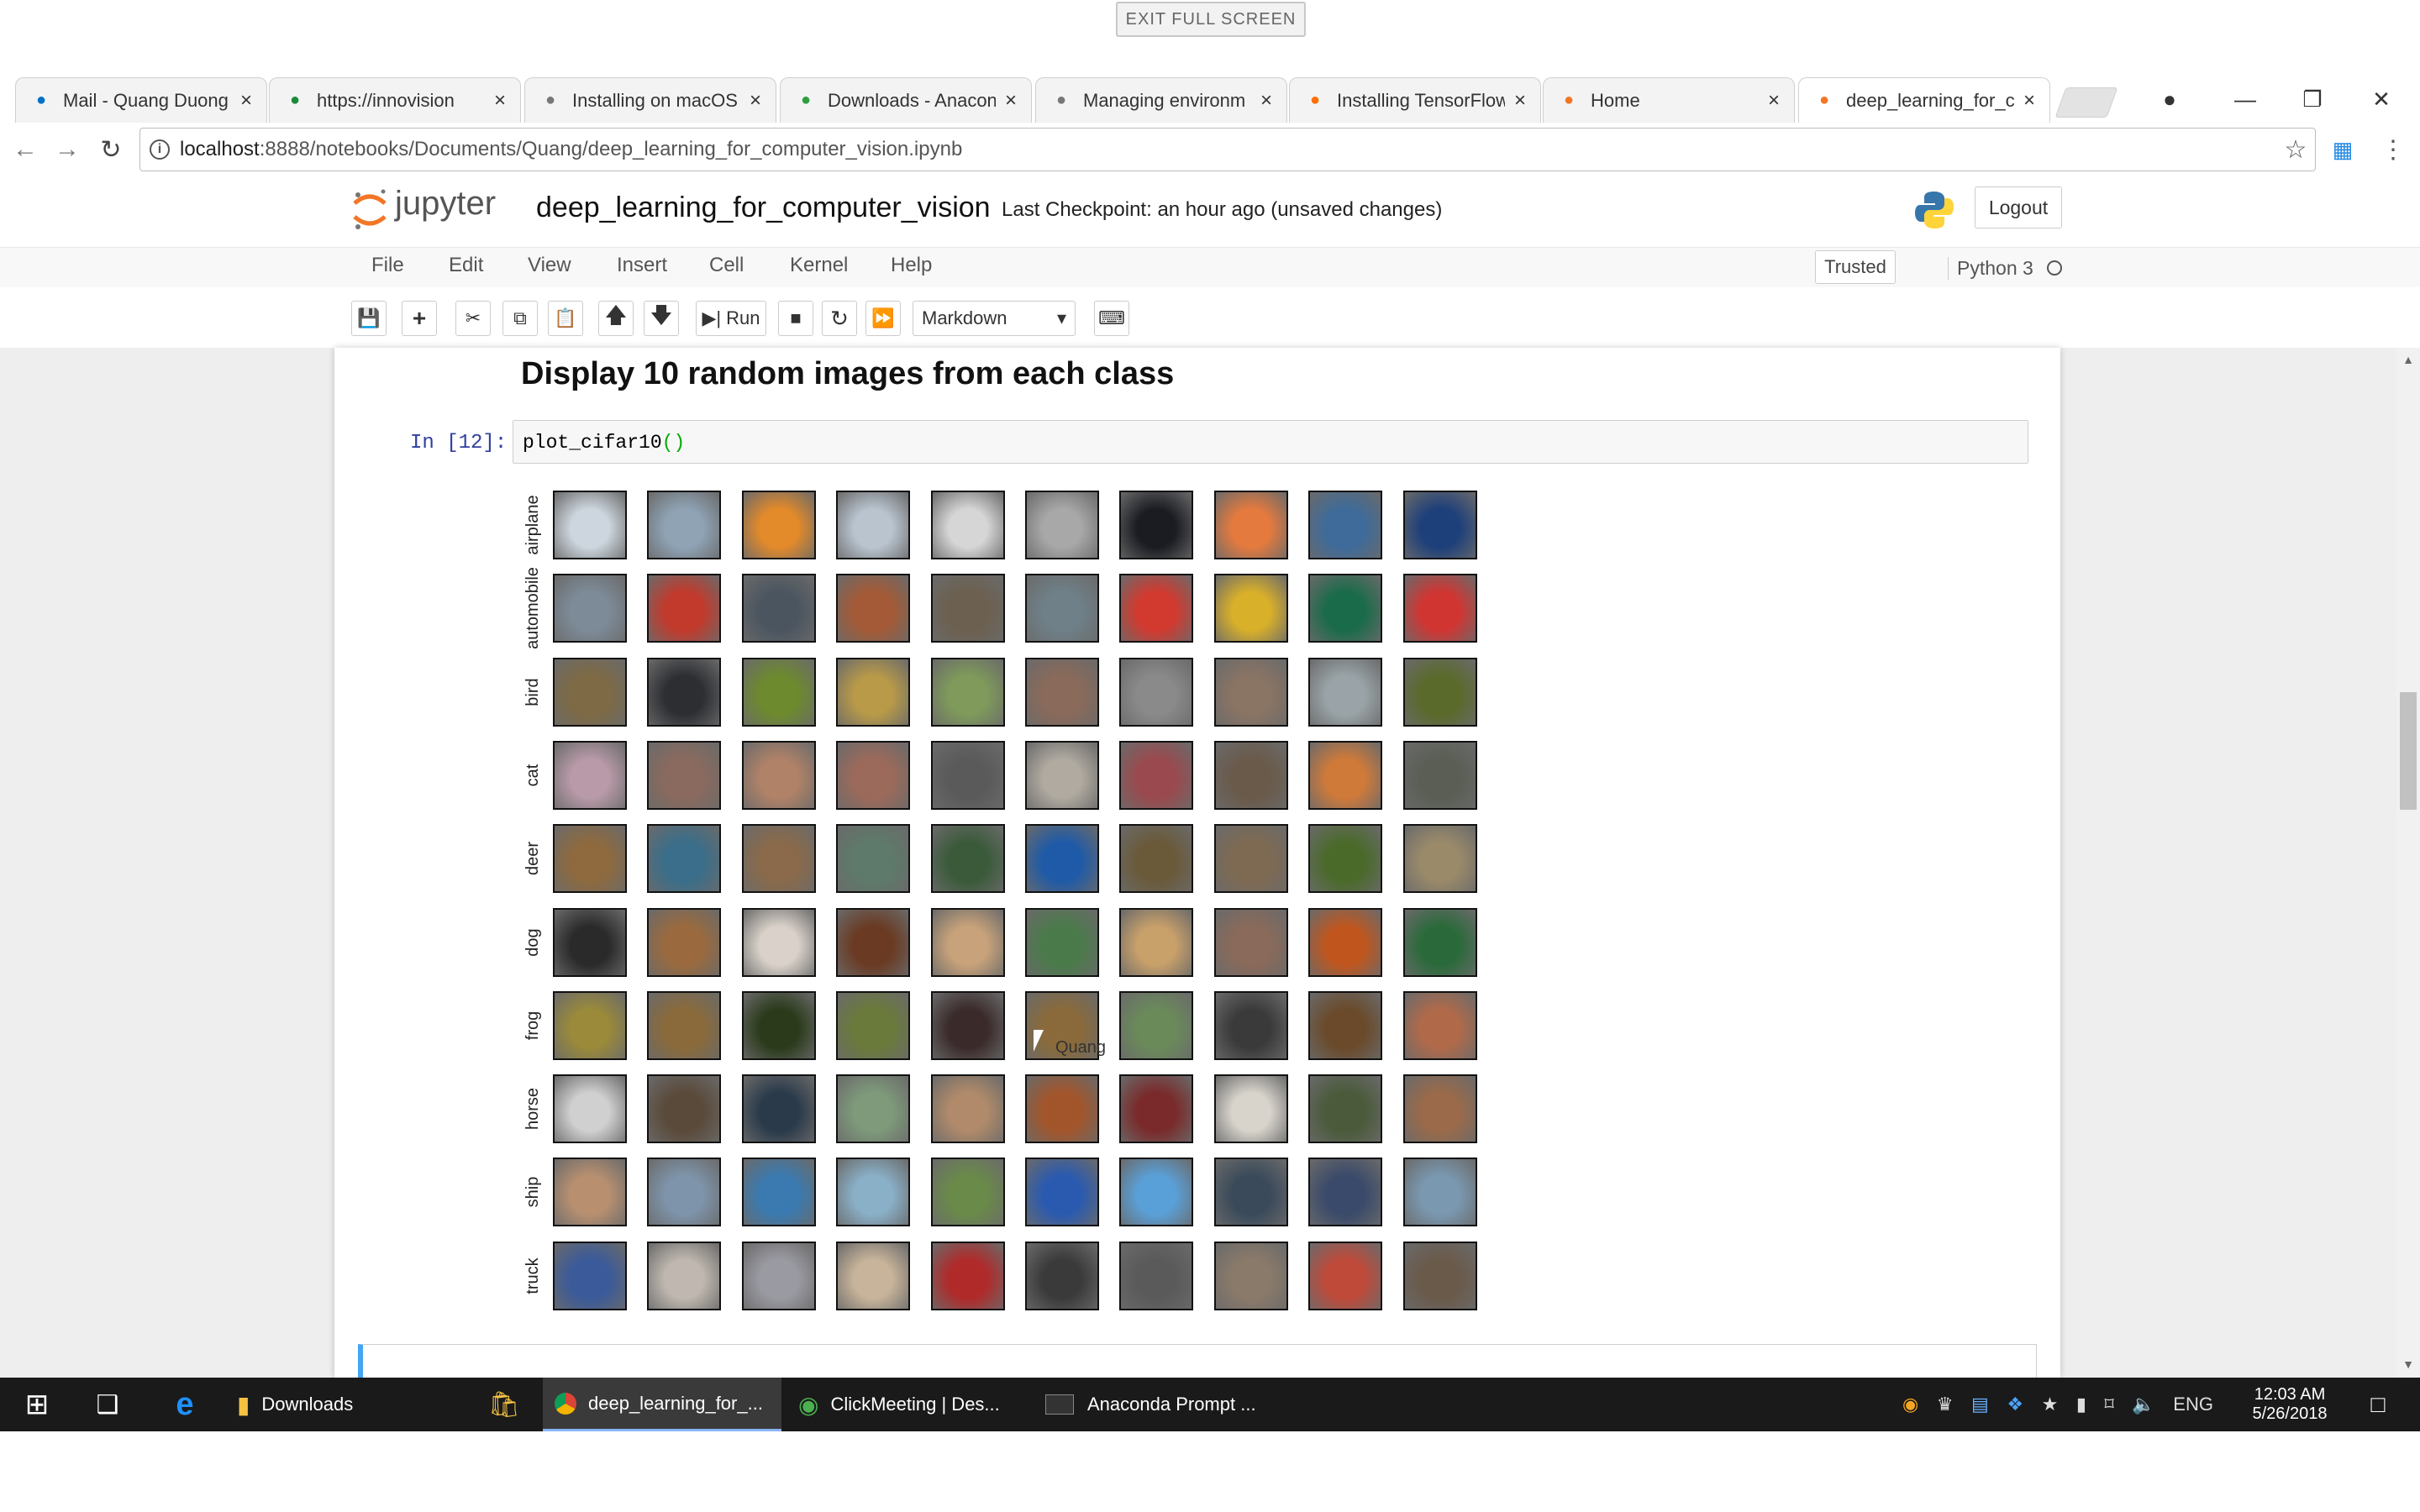  What do you see at coordinates (2378, 1404) in the screenshot?
I see `notifications-icon: □` at bounding box center [2378, 1404].